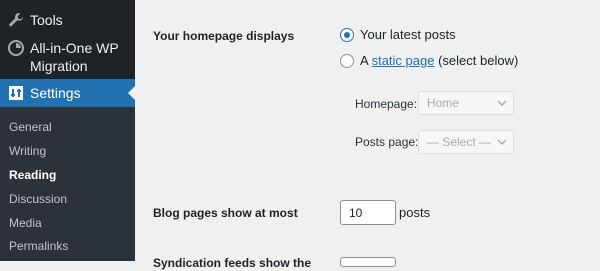 The image size is (600, 271). Describe the element at coordinates (232, 263) in the screenshot. I see `syndication-feeds-label: Syndication feeds show the` at that location.